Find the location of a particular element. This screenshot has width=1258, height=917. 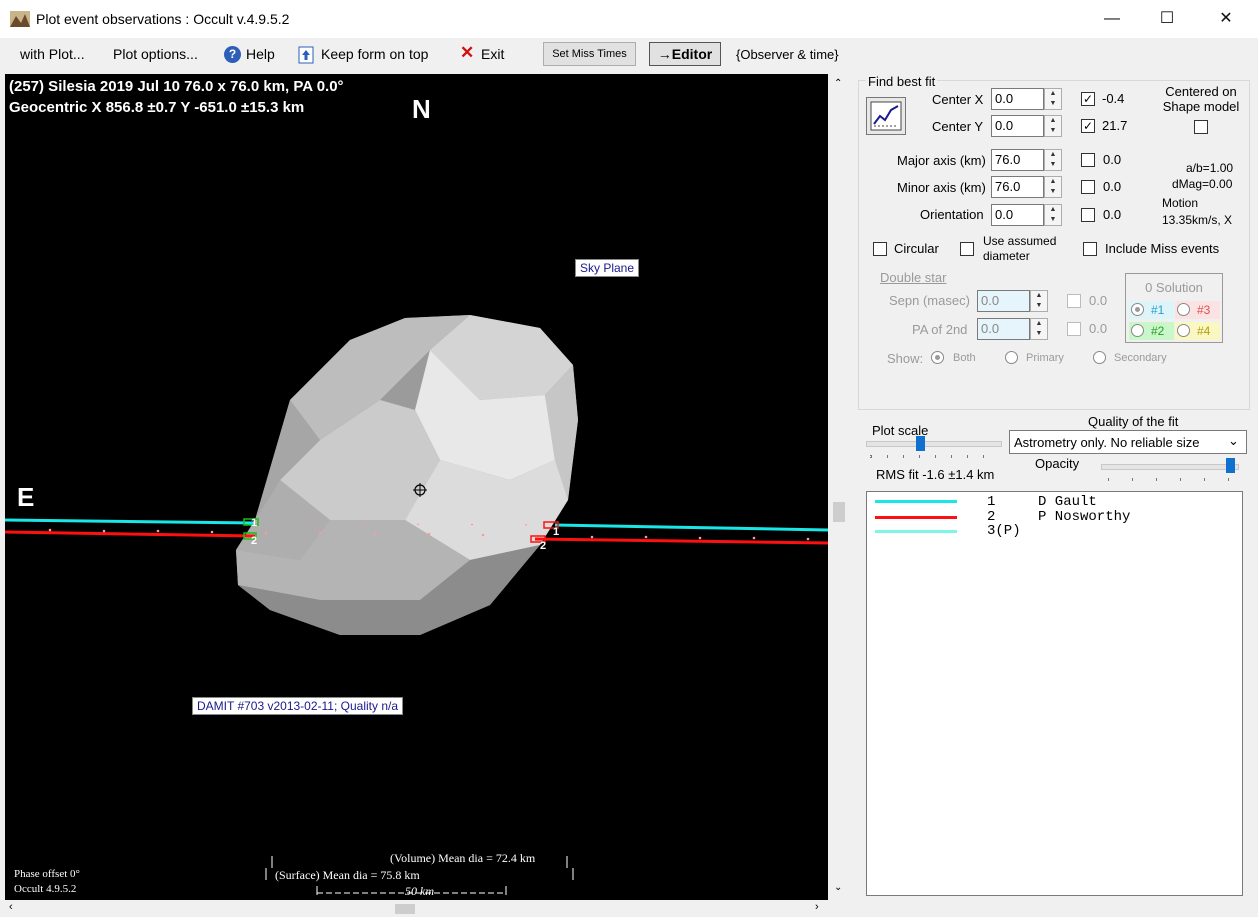

include-miss-label: Include Miss events is located at coordinates (1162, 248).